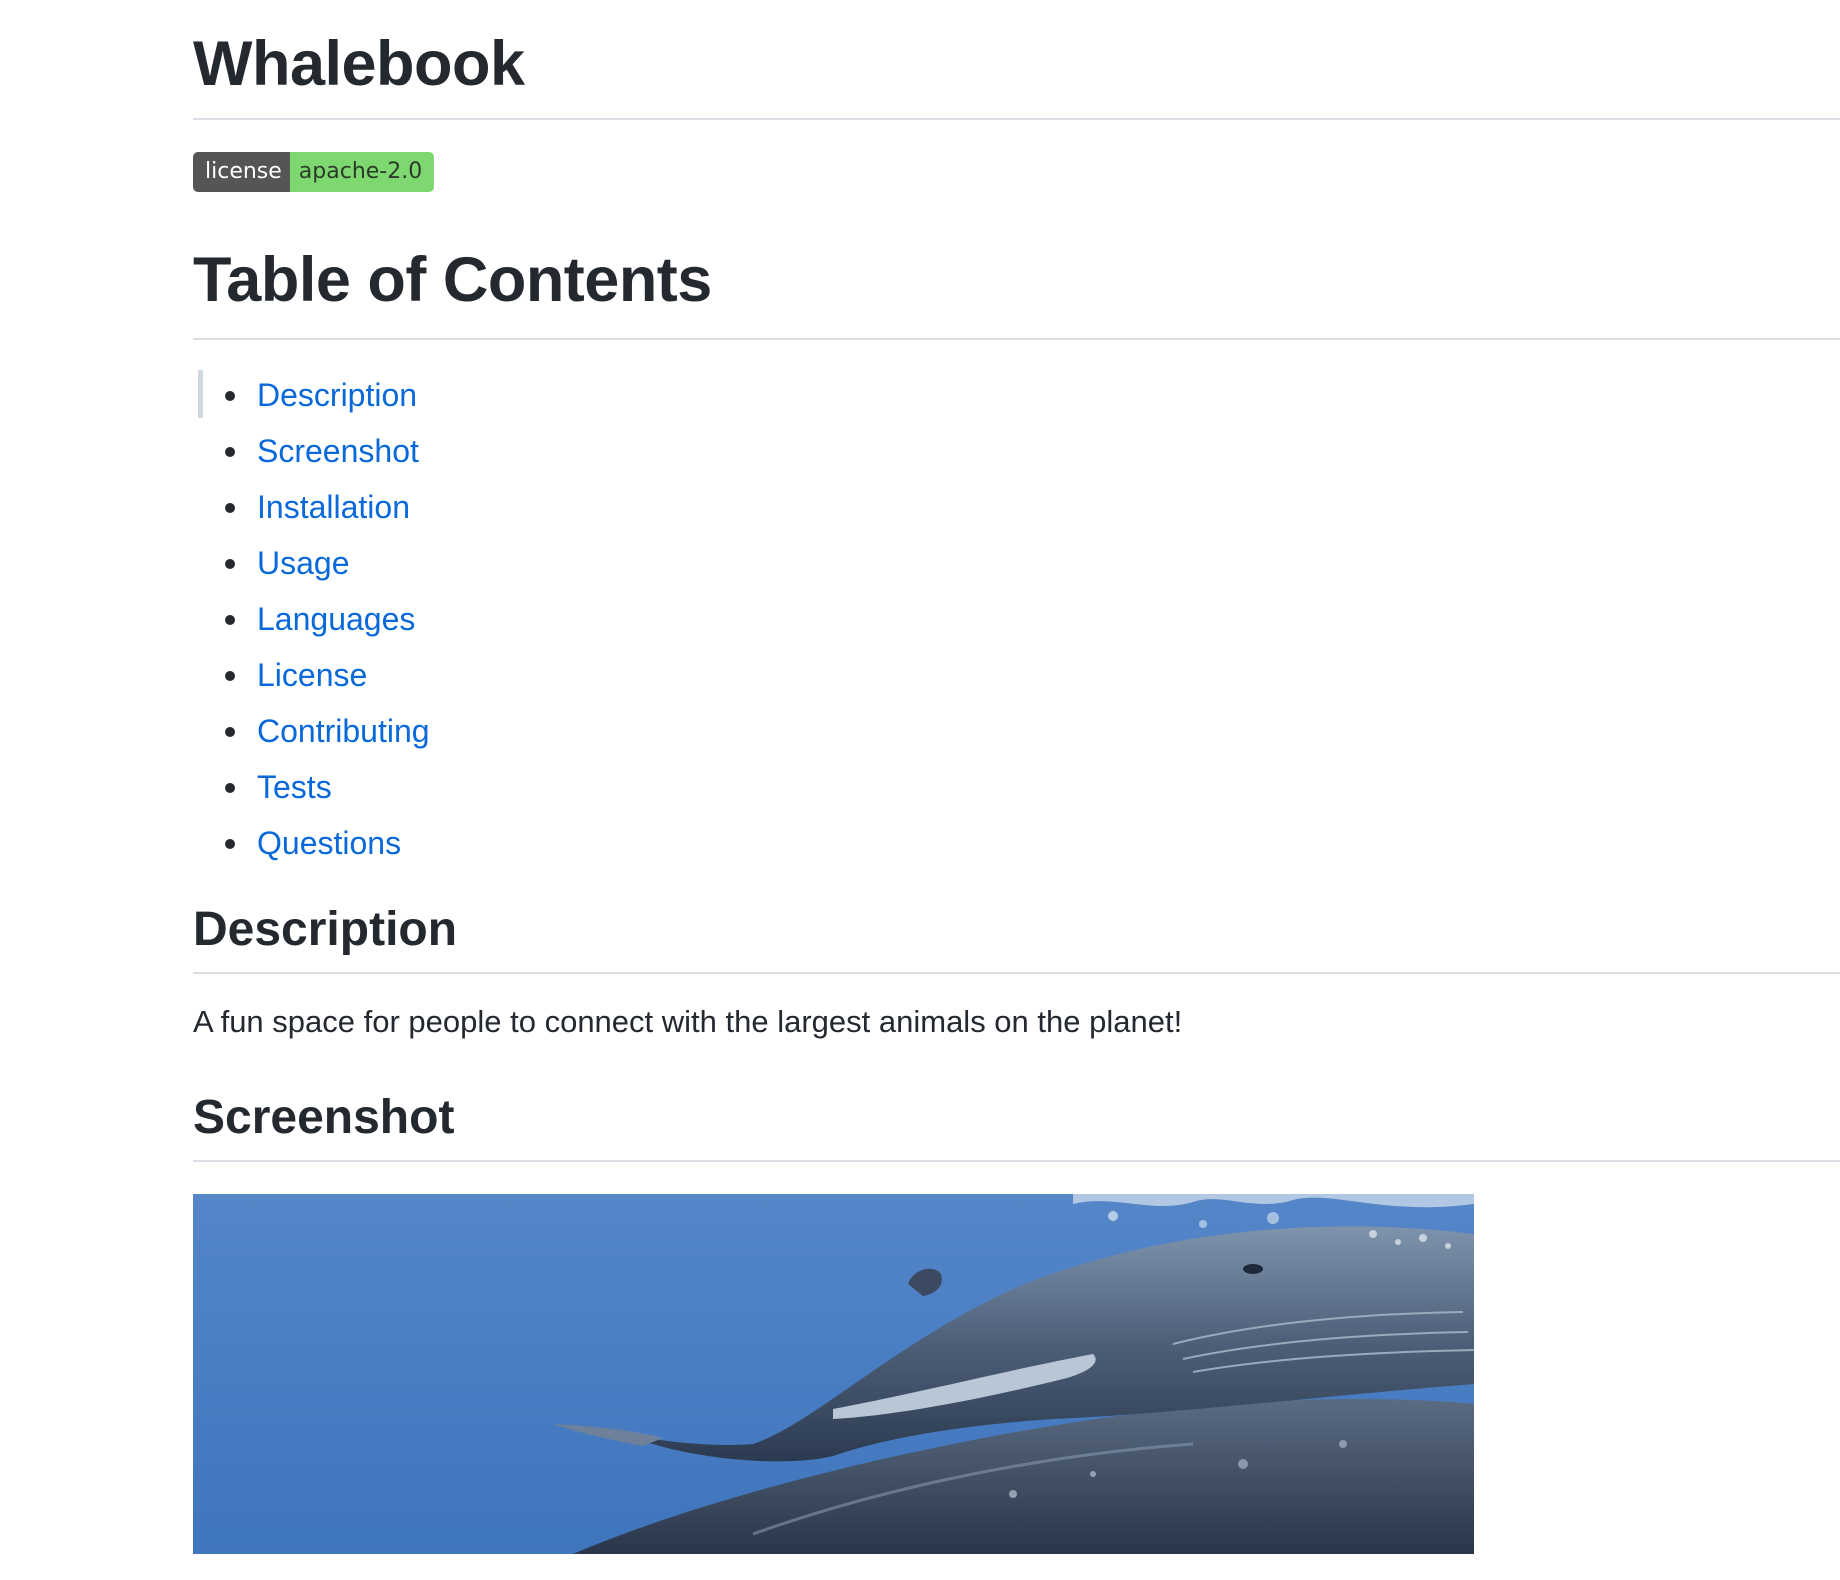 This screenshot has width=1840, height=1580. I want to click on toc-item-questions: Questions, so click(1016, 846).